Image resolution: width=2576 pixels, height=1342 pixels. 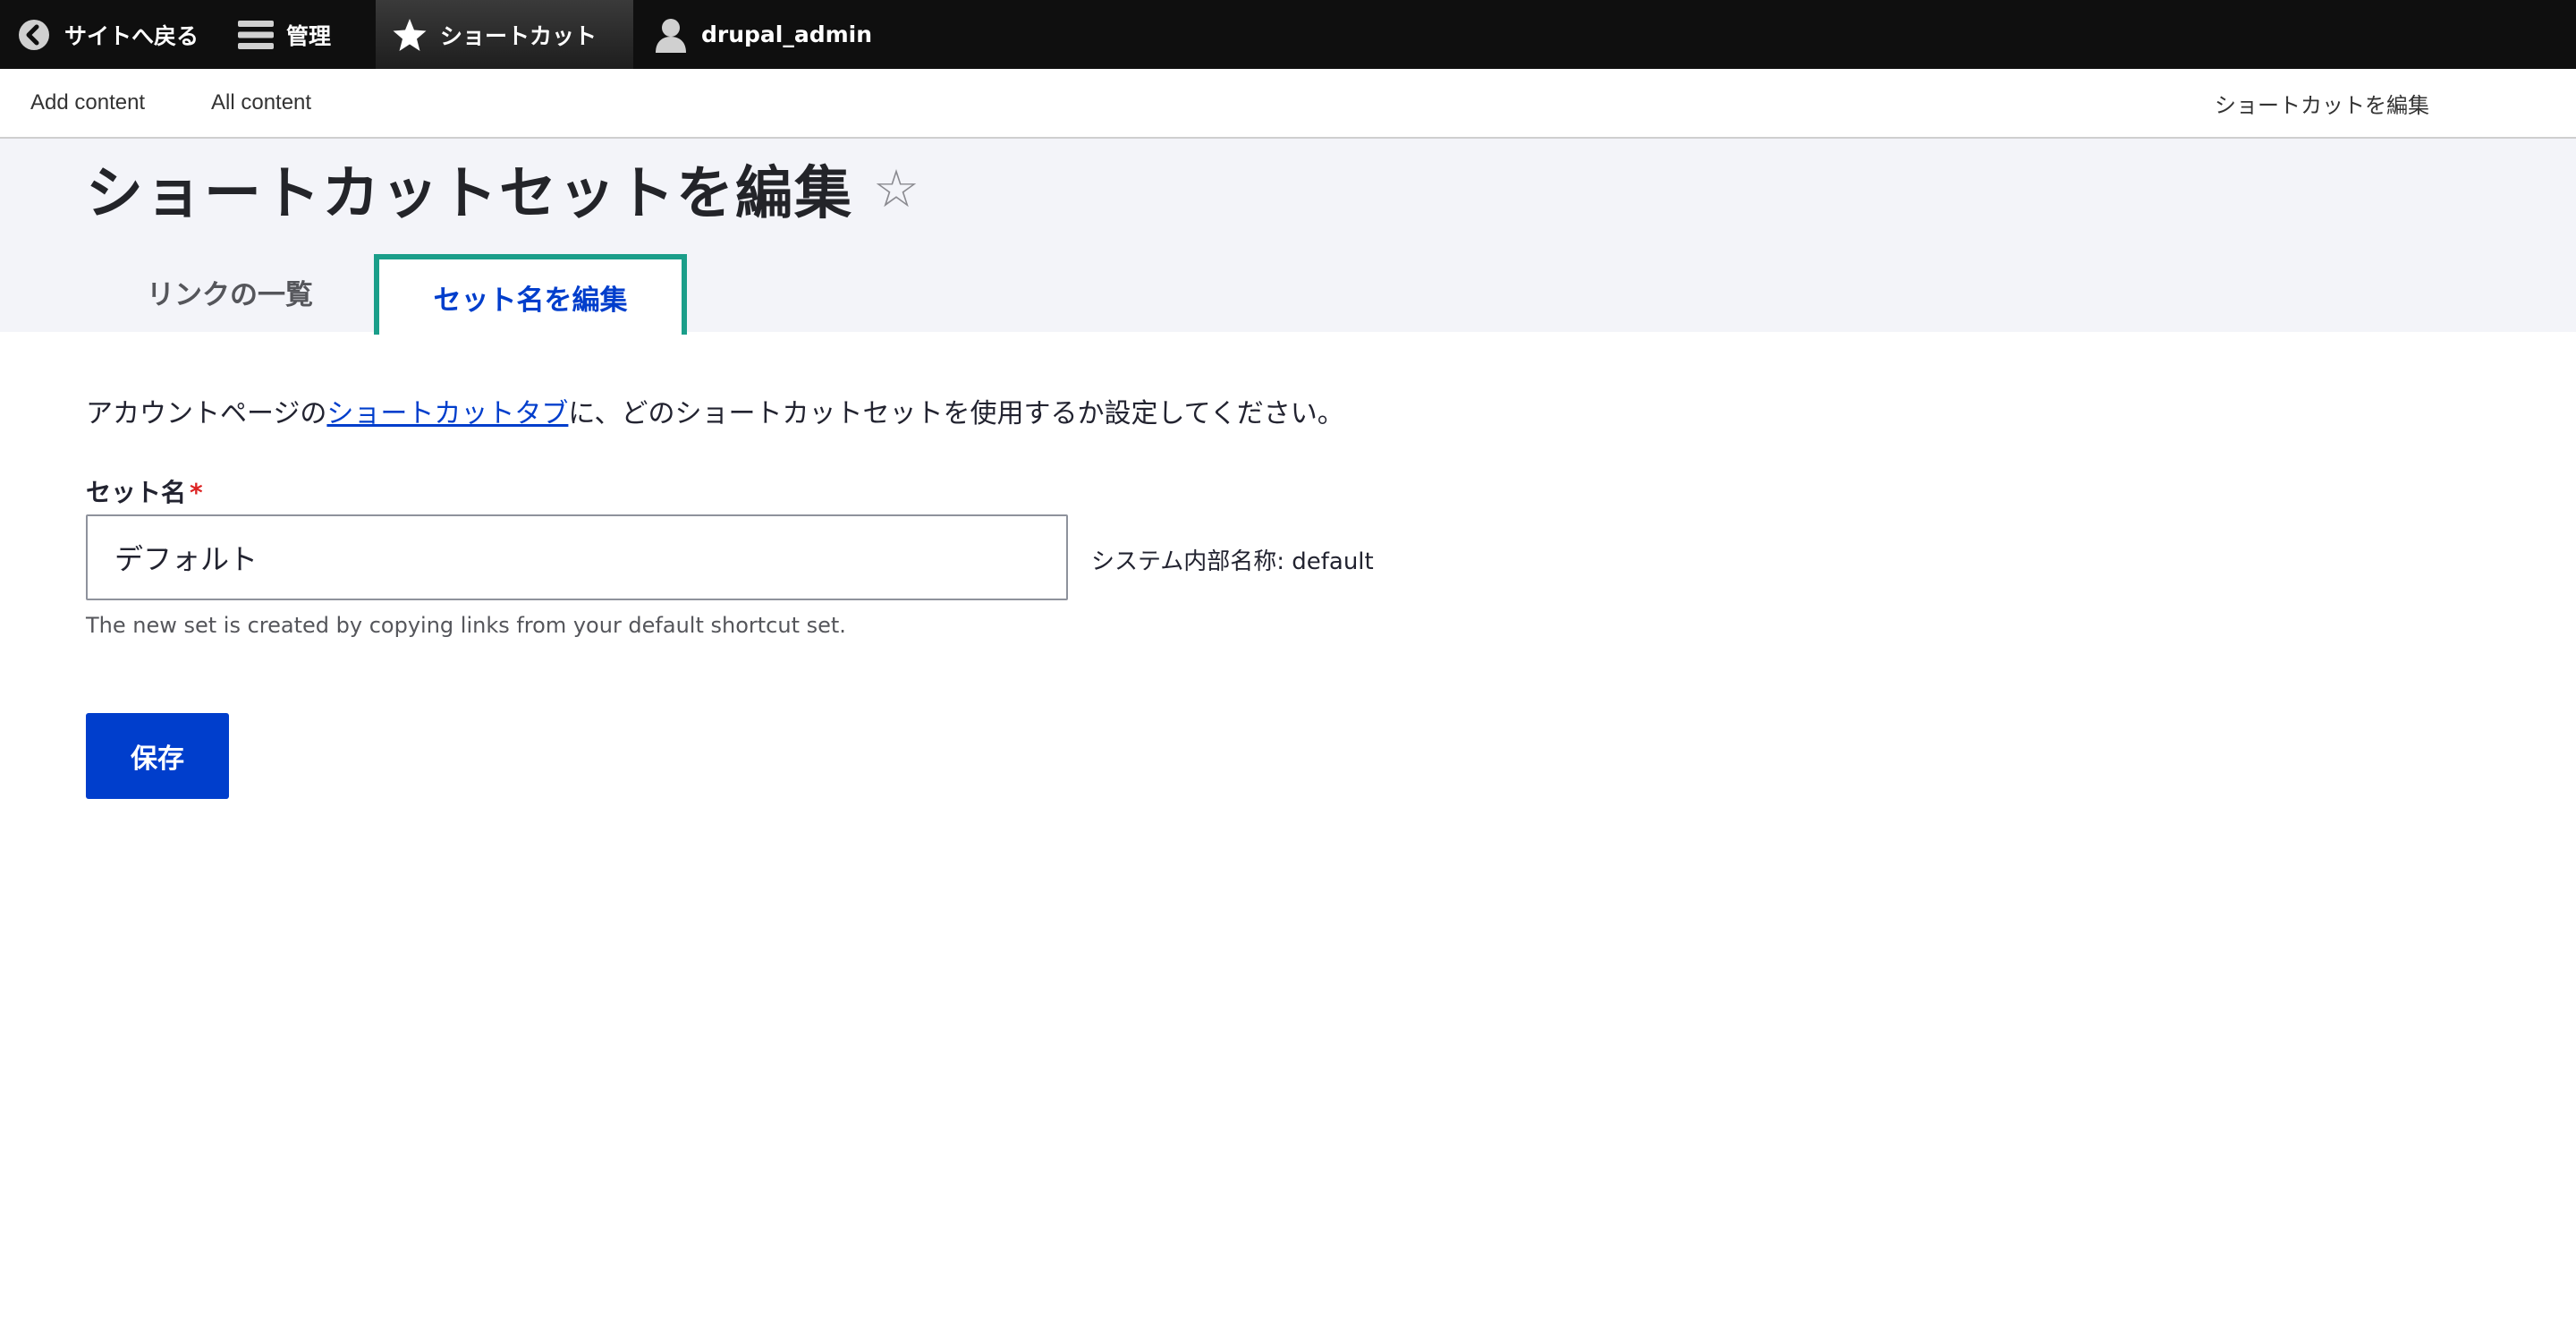 I want to click on tray-link-all-content: All content, so click(x=261, y=103).